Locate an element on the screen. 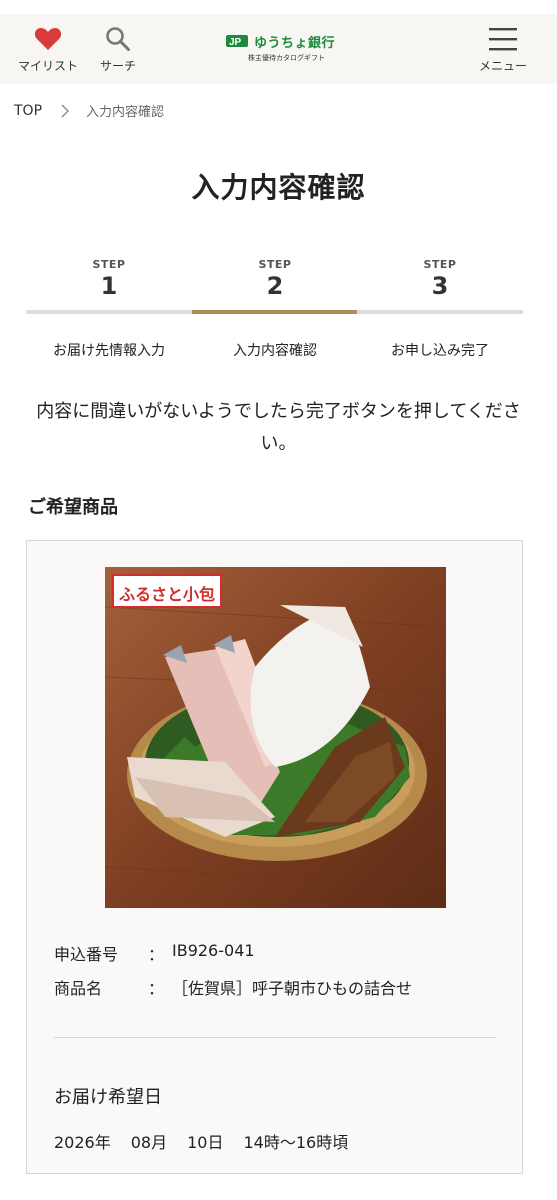 This screenshot has width=557, height=1200. divider is located at coordinates (275, 1037).